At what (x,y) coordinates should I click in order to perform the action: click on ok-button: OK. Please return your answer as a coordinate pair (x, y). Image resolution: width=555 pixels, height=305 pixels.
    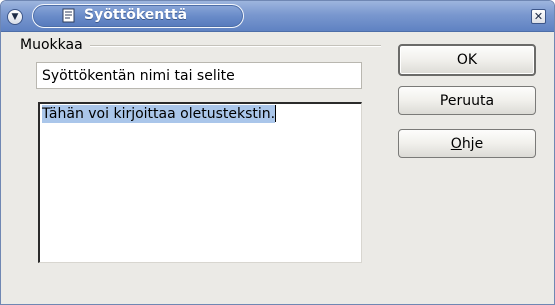
    Looking at the image, I should click on (467, 60).